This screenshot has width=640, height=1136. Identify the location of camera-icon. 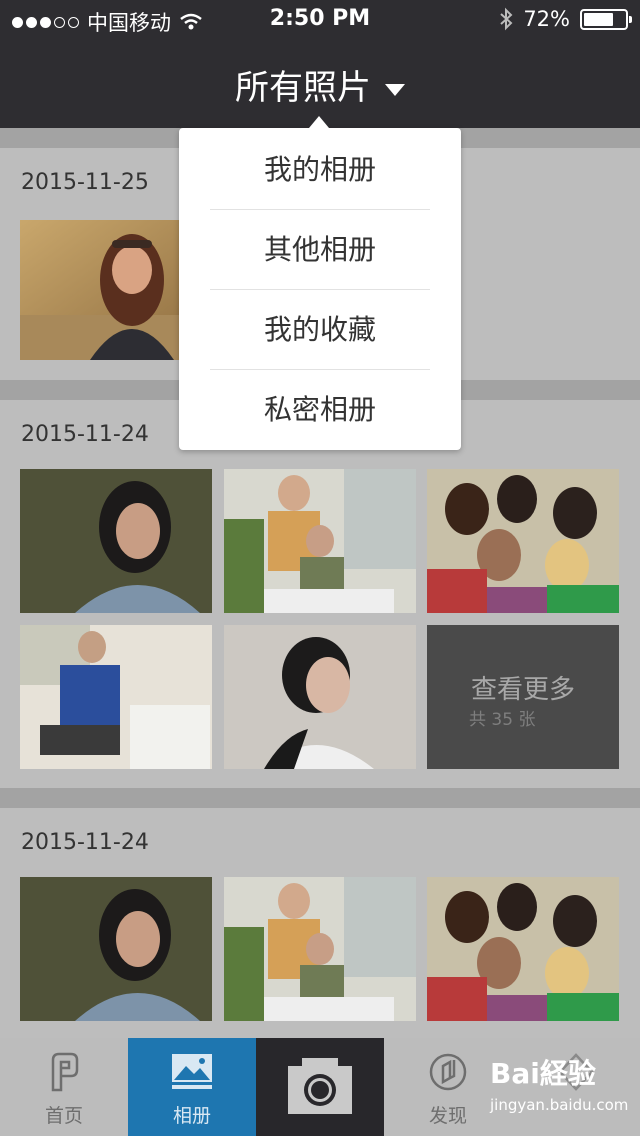
(320, 1086).